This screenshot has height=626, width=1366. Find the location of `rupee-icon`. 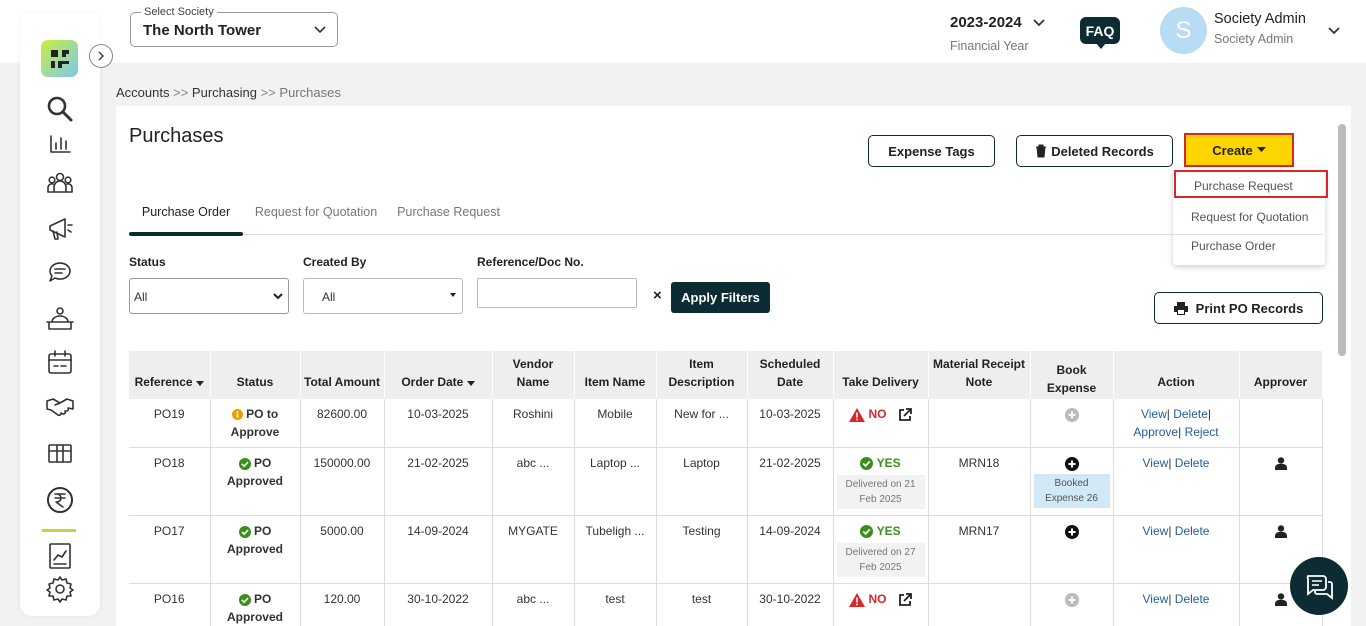

rupee-icon is located at coordinates (60, 500).